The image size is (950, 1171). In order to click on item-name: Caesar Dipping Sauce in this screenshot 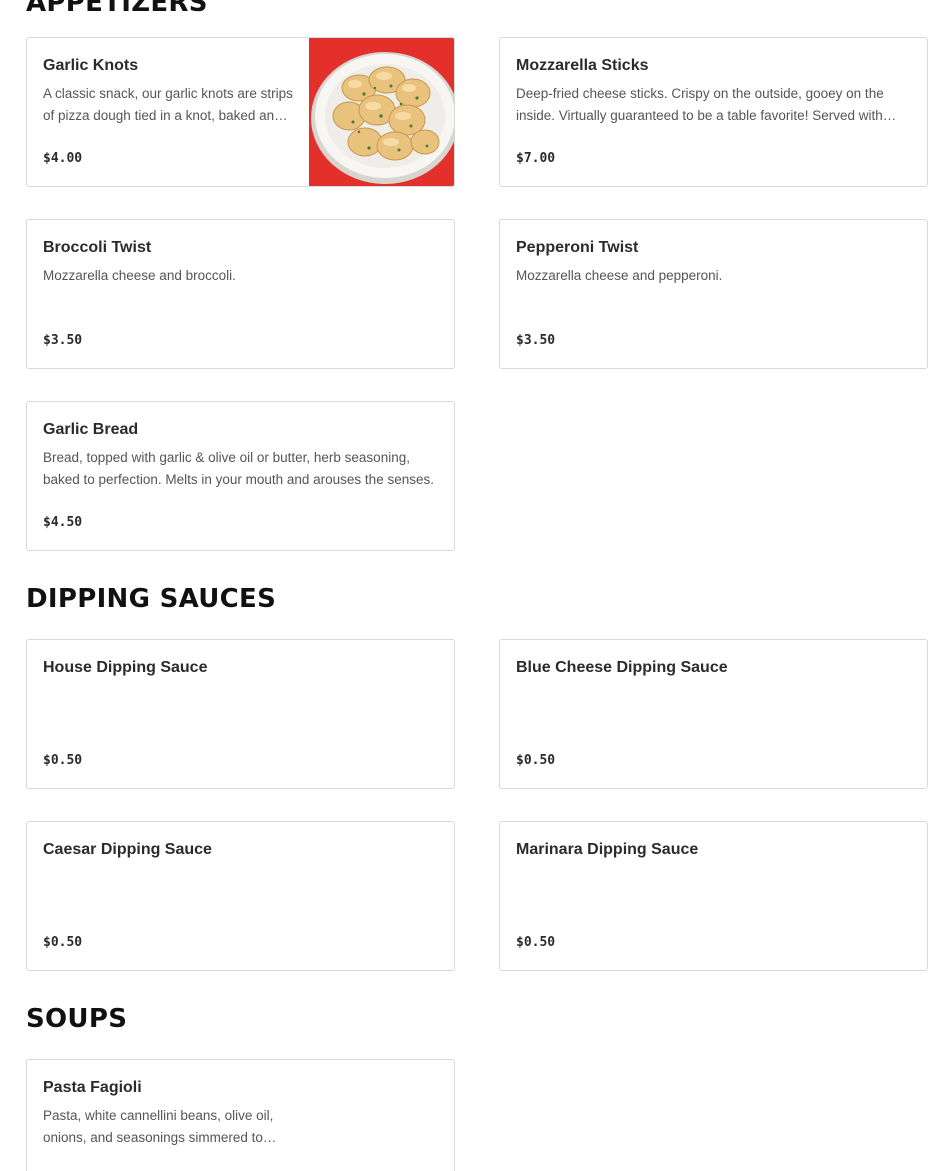, I will do `click(127, 849)`.